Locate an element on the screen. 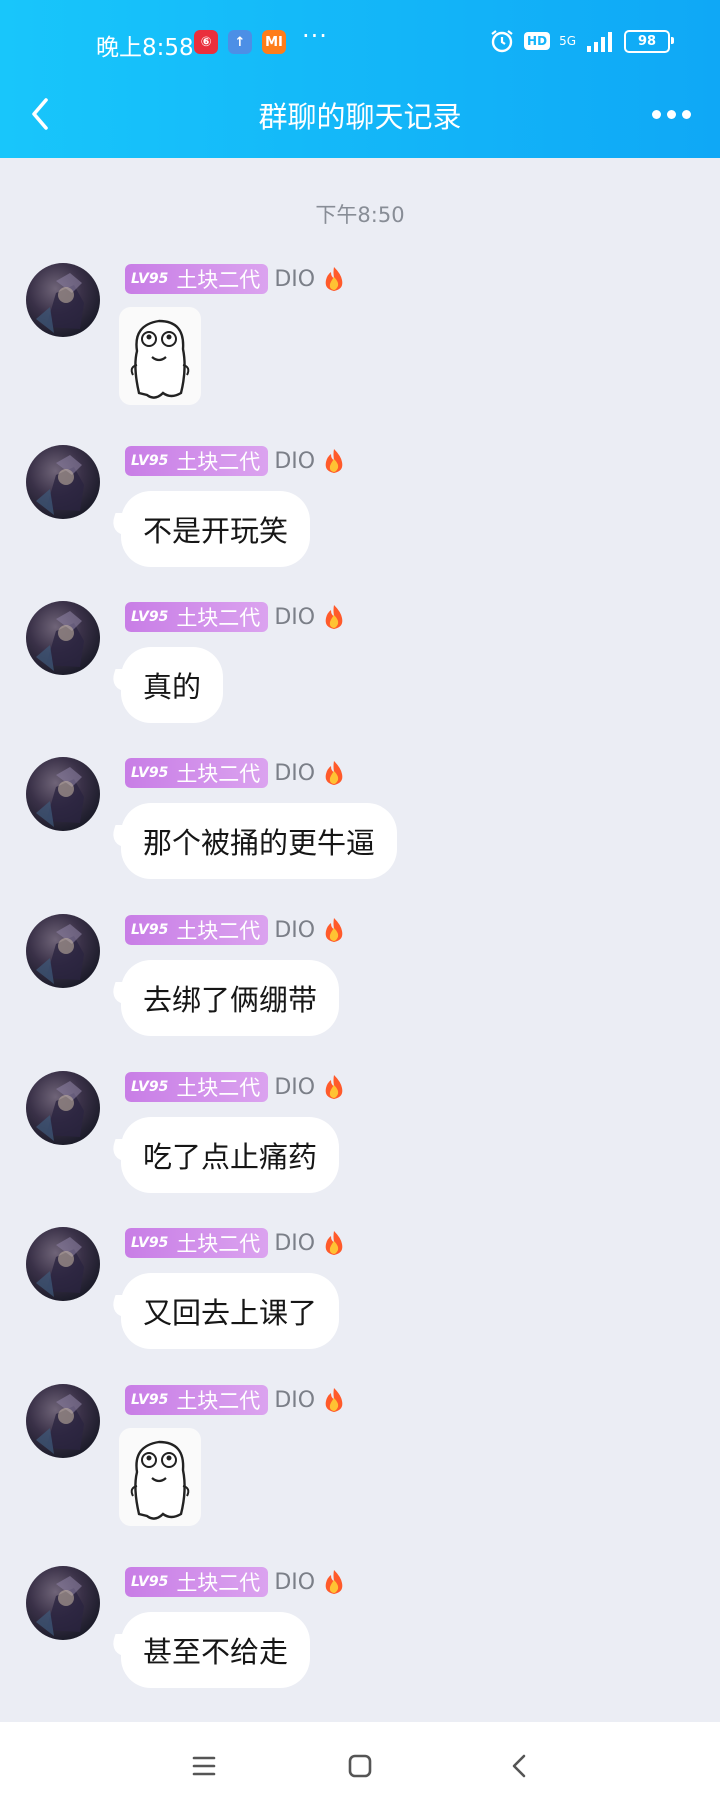  hd-icon: HD is located at coordinates (537, 41).